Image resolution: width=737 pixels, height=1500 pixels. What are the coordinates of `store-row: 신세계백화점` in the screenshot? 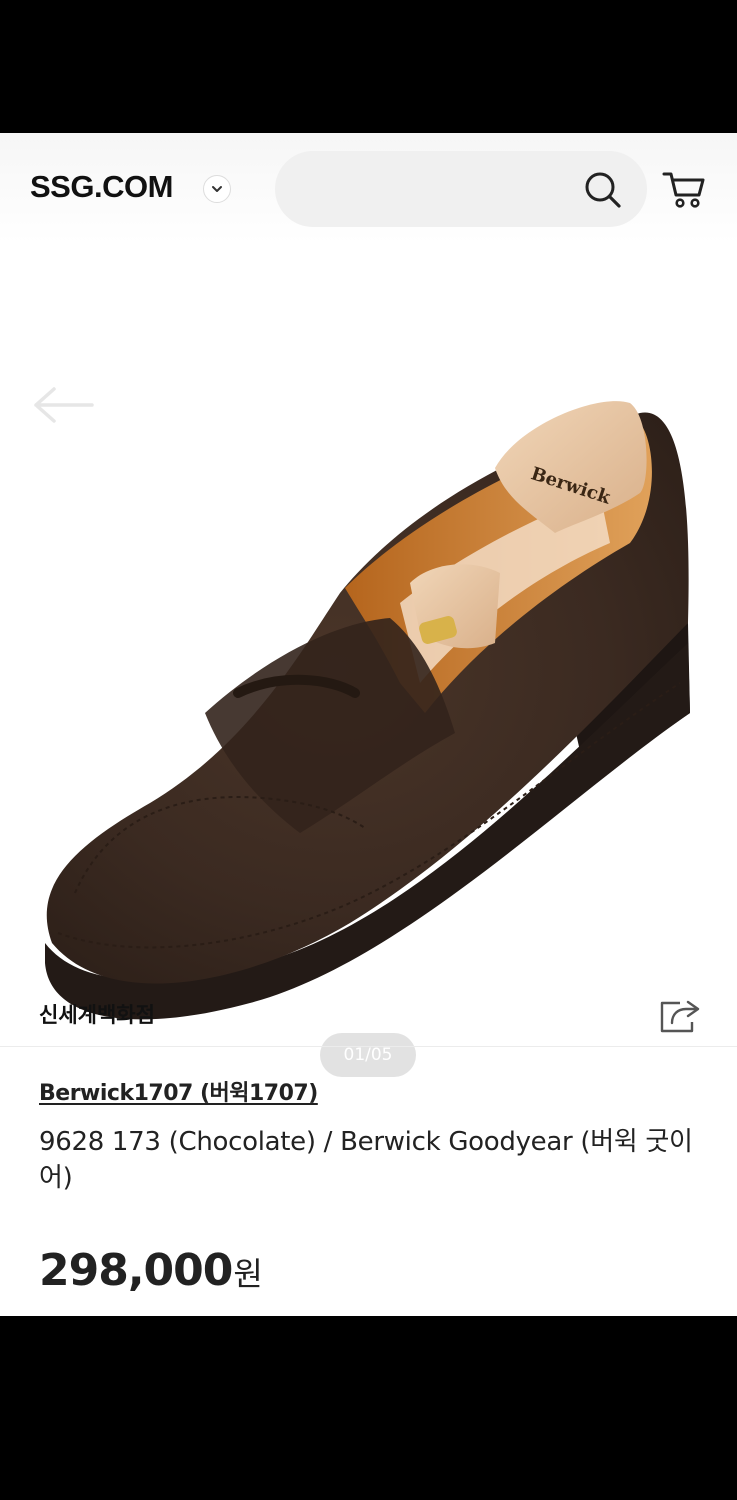 It's located at (368, 1015).